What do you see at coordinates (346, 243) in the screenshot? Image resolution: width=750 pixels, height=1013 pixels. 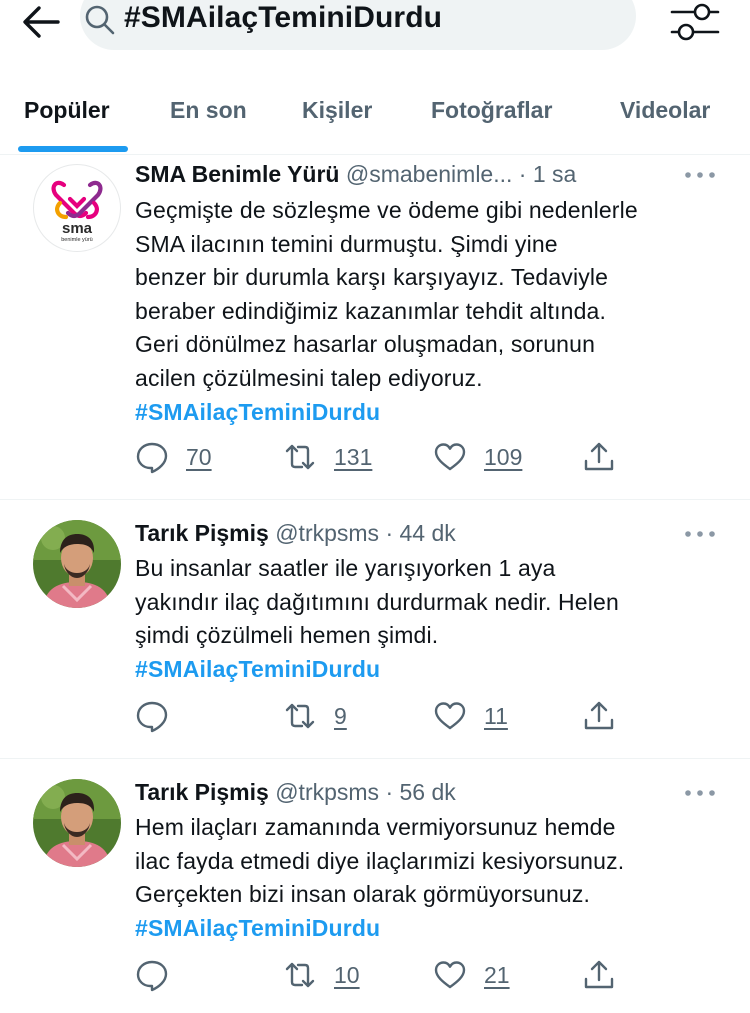 I see `tweet-text-line: SMA ilacının temini durmuştu. Şimdi yine` at bounding box center [346, 243].